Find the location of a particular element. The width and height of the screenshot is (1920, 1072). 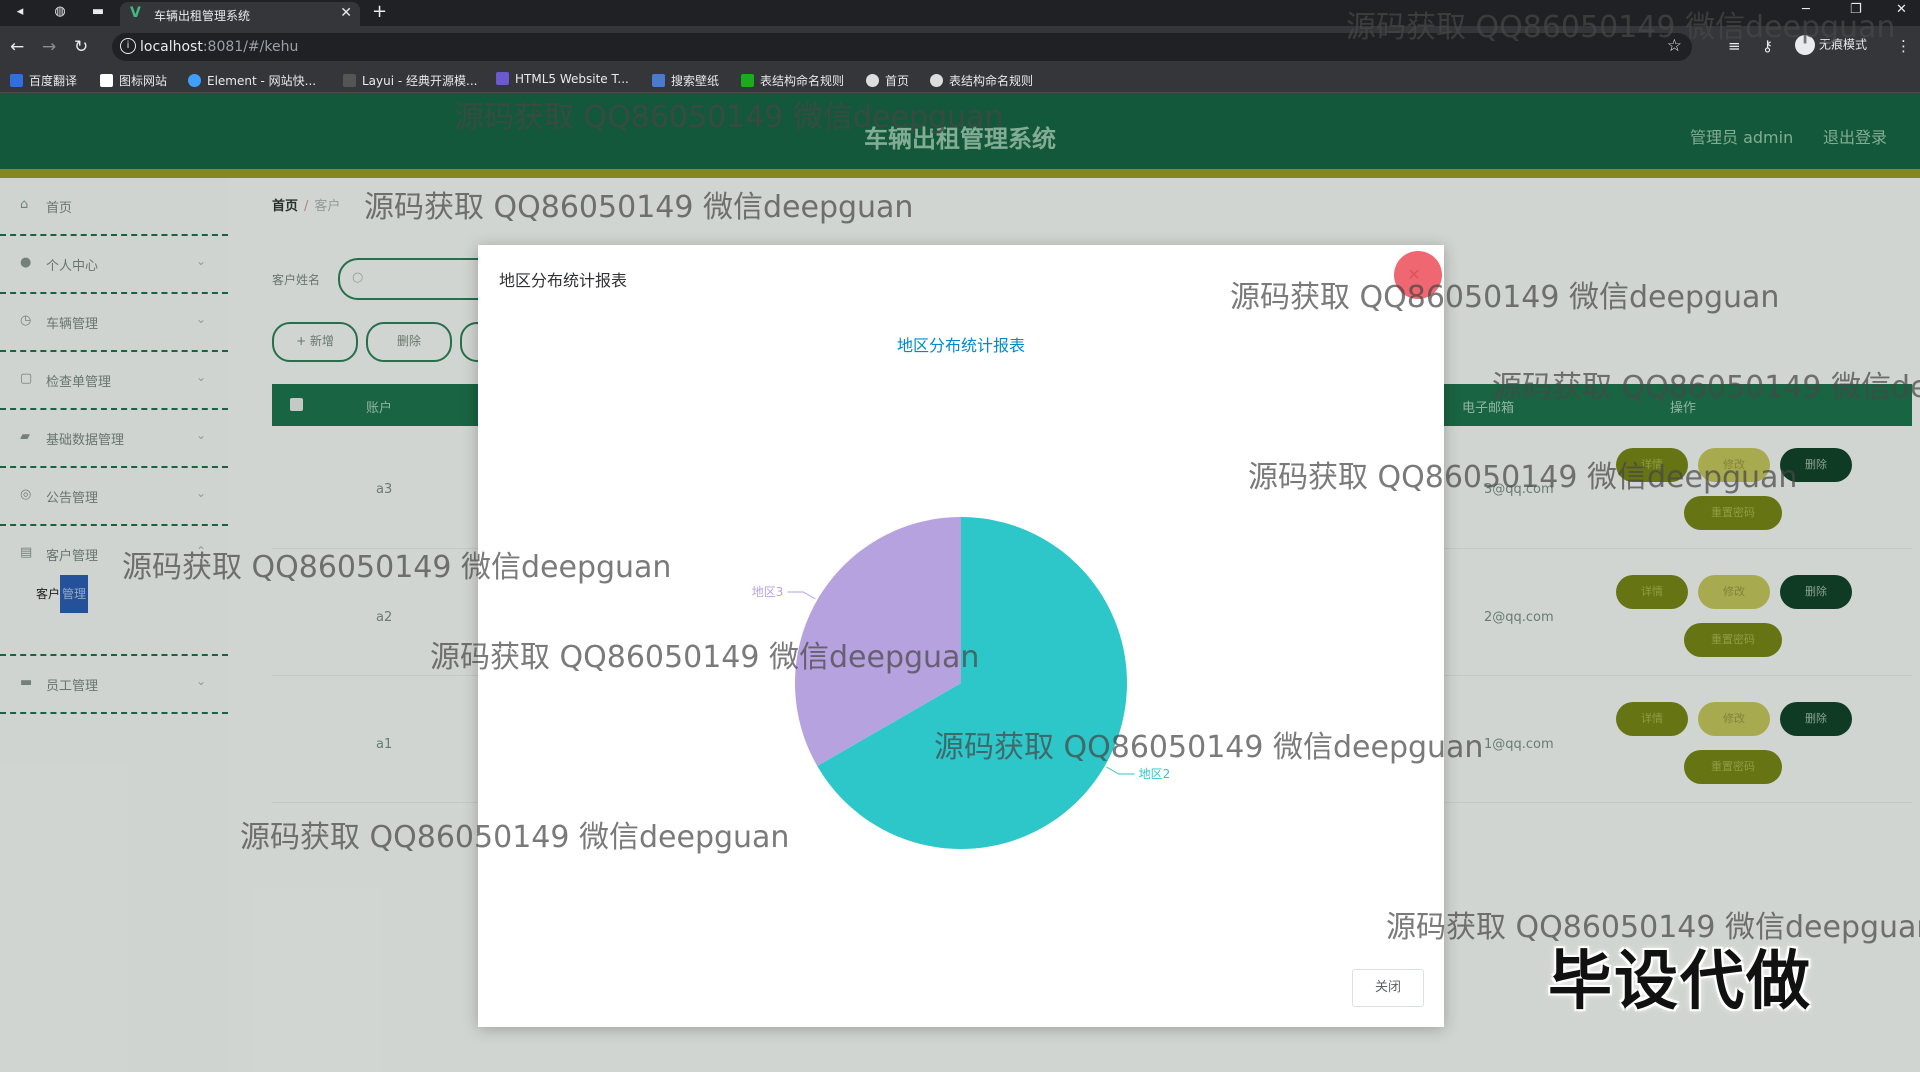

pie-label: 地区2 is located at coordinates (1155, 774).